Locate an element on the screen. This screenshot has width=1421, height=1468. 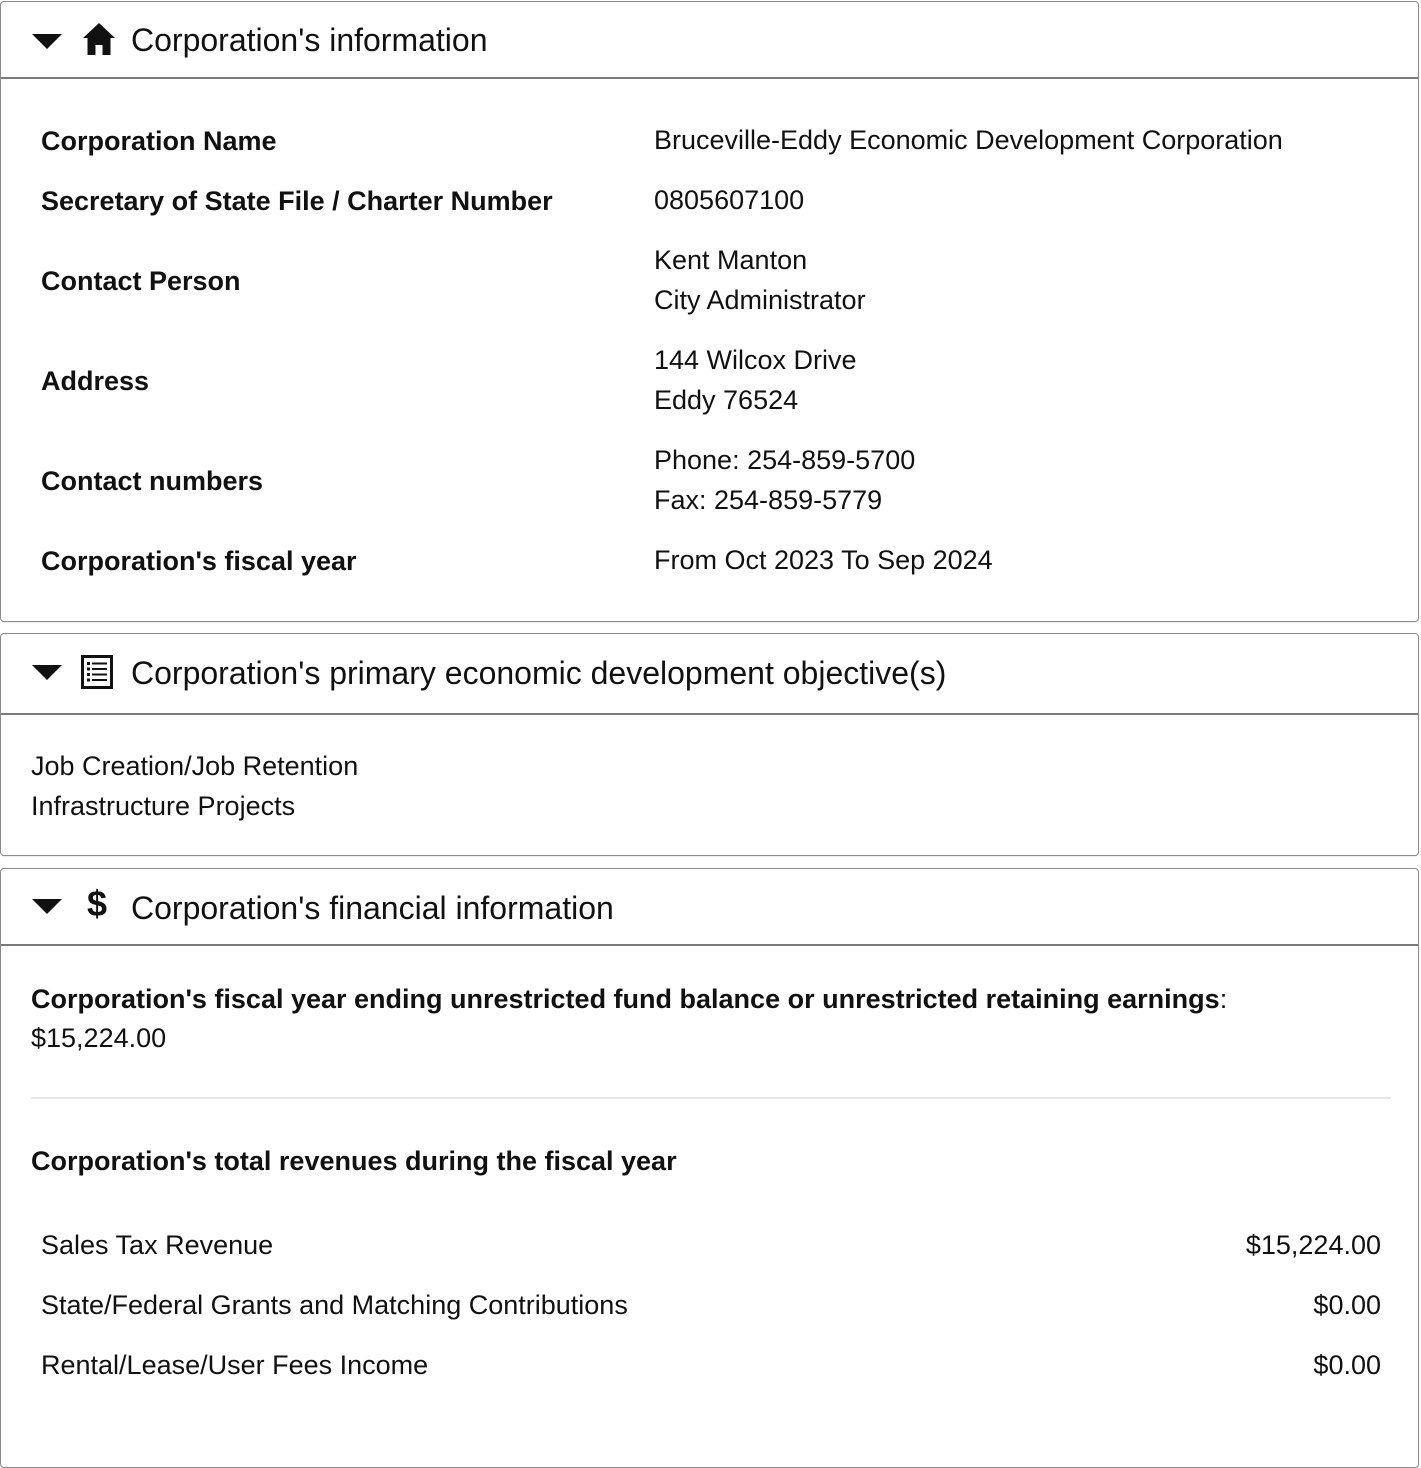
revenue-row: Sales Tax Revenue $15,224.00 is located at coordinates (711, 1250).